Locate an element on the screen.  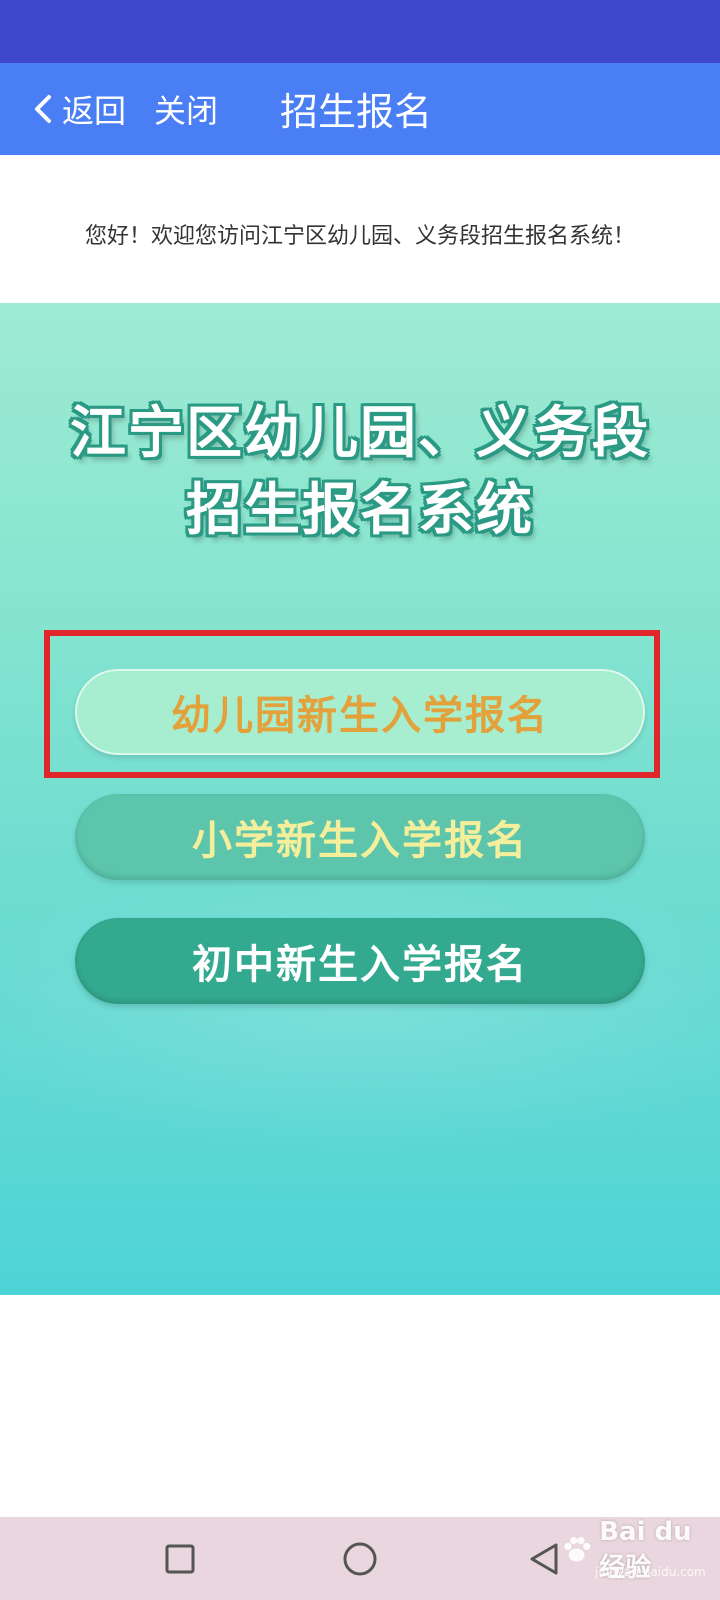
banner-title-line2: 招生报名系统 is located at coordinates (360, 510).